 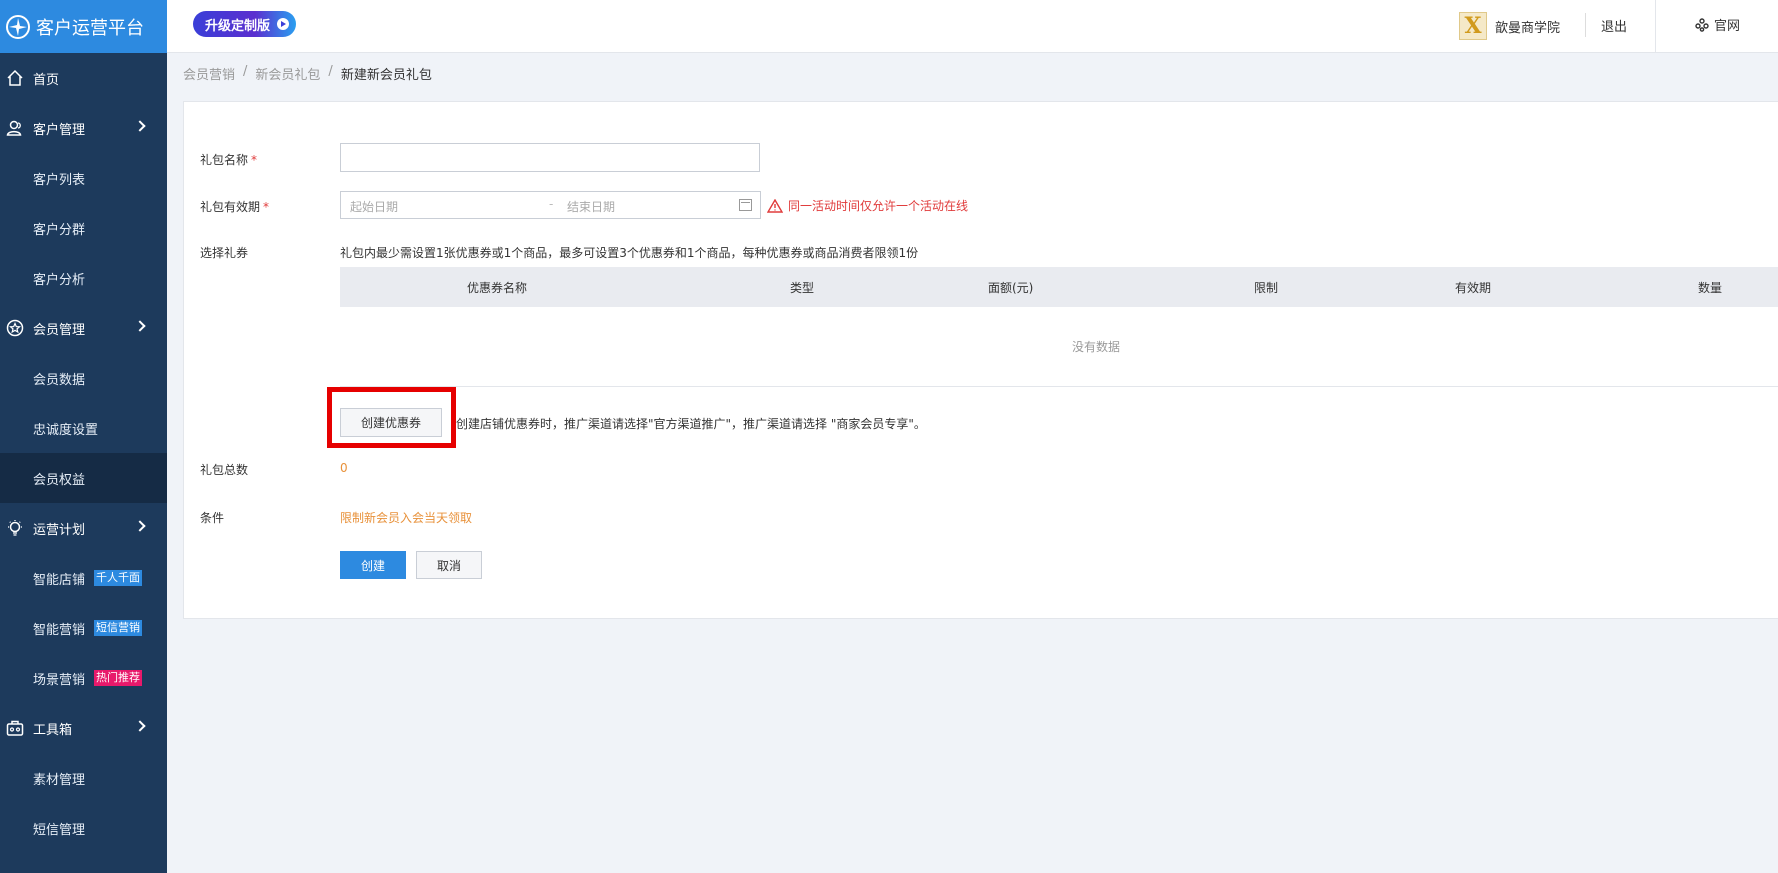 I want to click on school-link: X 歆曼商学院, so click(x=1509, y=26).